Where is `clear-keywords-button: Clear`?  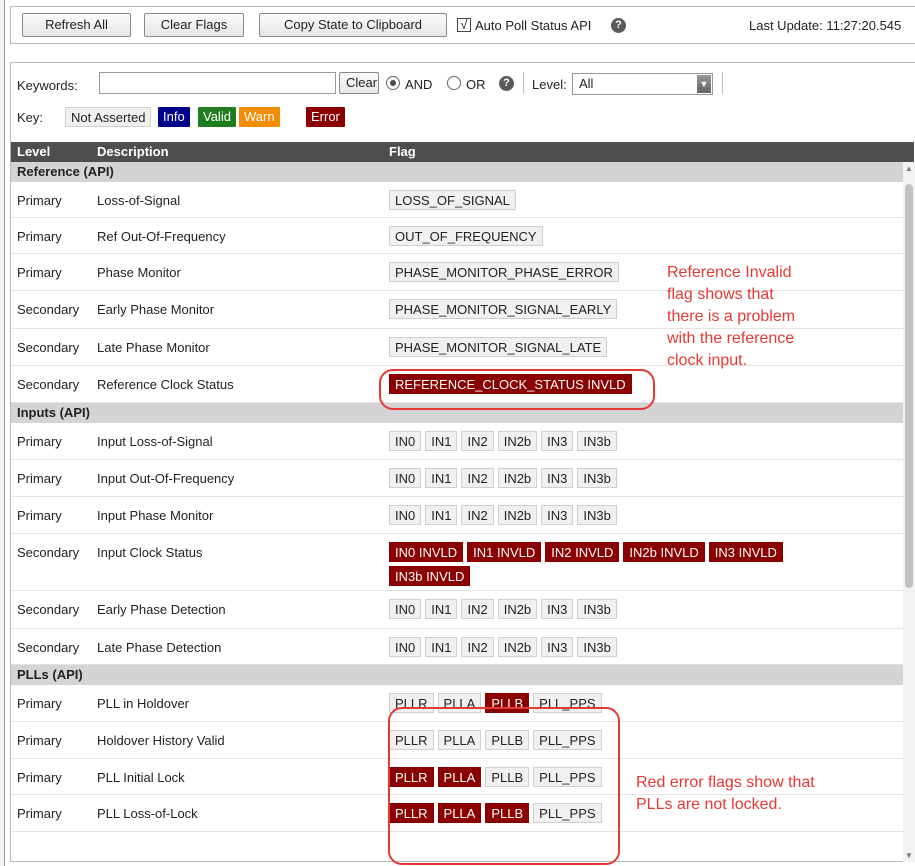 clear-keywords-button: Clear is located at coordinates (359, 83).